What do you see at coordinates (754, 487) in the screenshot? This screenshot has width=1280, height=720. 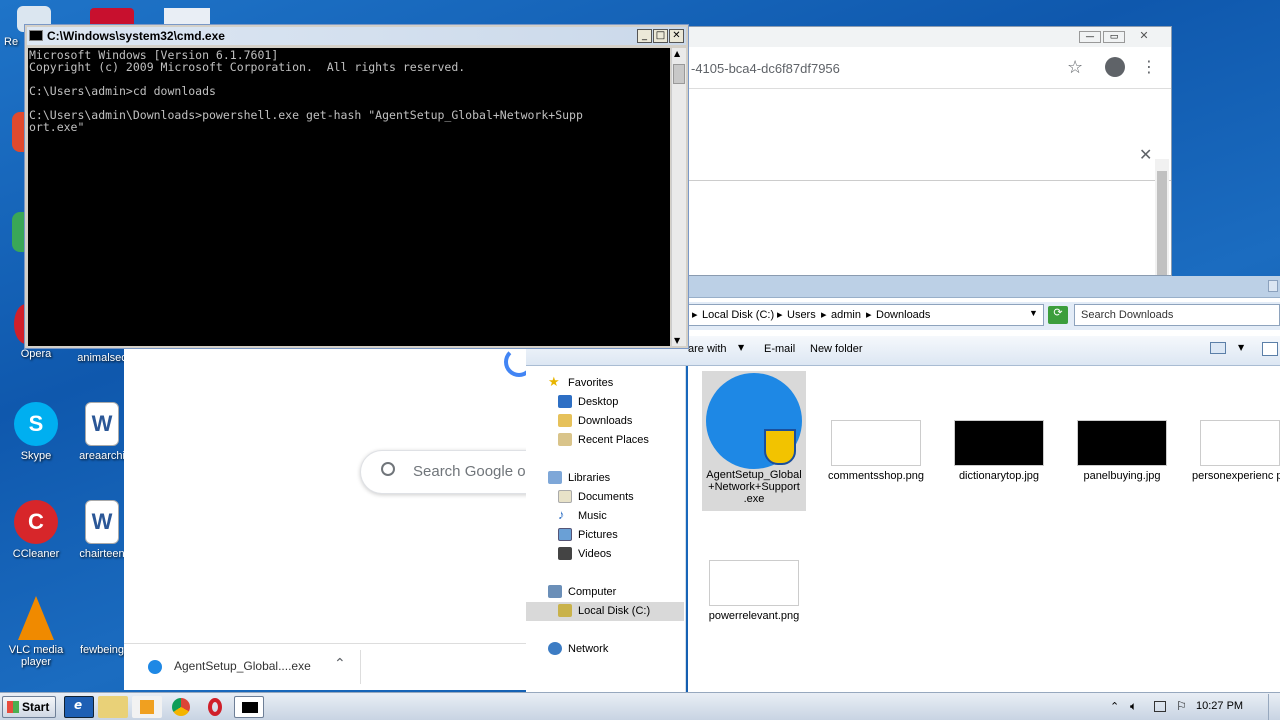 I see `file-name: AgentSetup_Global +Network+Support .exe` at bounding box center [754, 487].